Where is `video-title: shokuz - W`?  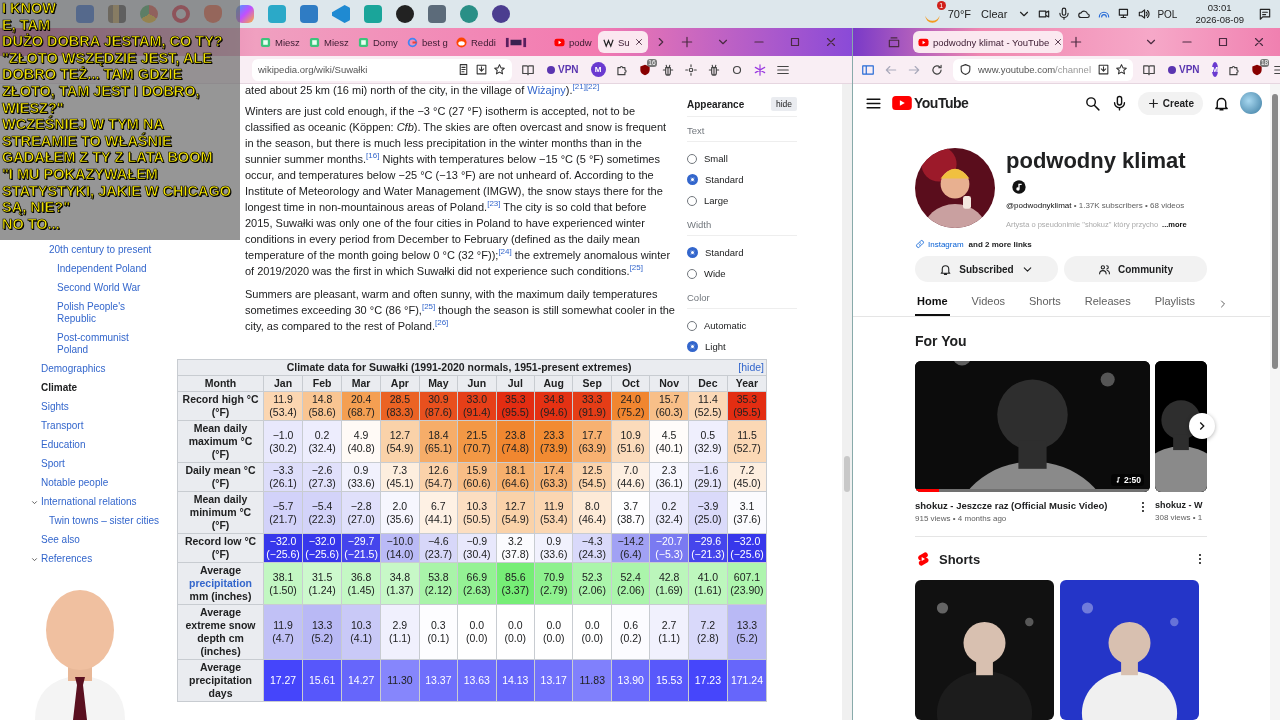
video-title: shokuz - W is located at coordinates (1181, 505).